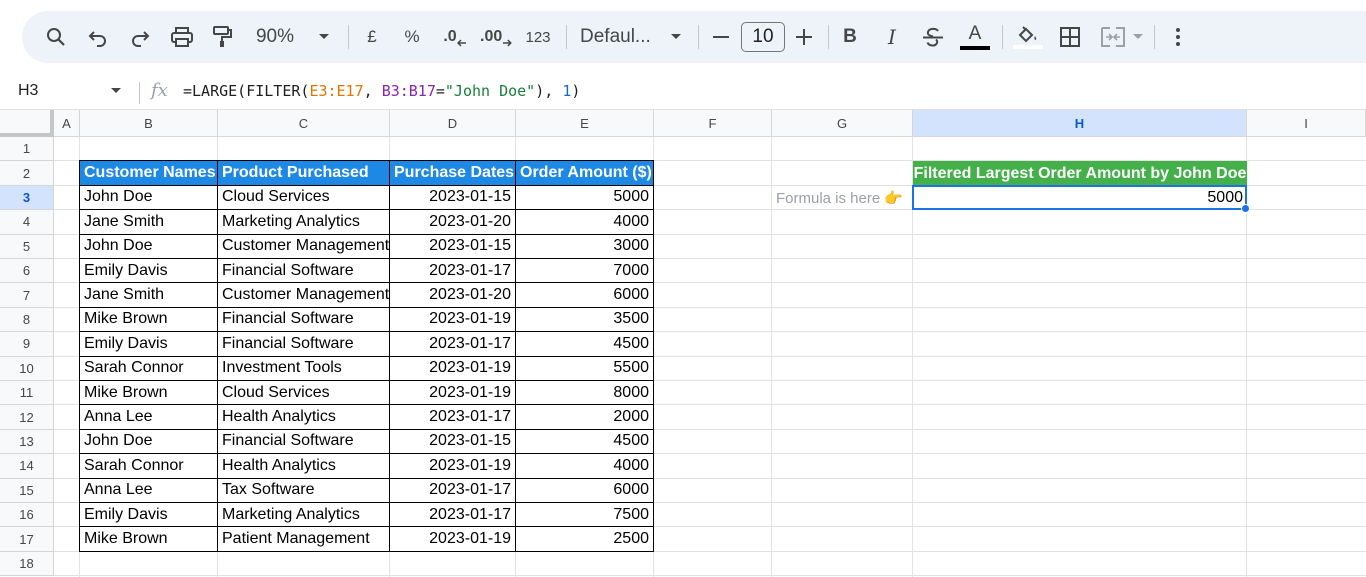  Describe the element at coordinates (507, 43) in the screenshot. I see `arrow-right-icon` at that location.